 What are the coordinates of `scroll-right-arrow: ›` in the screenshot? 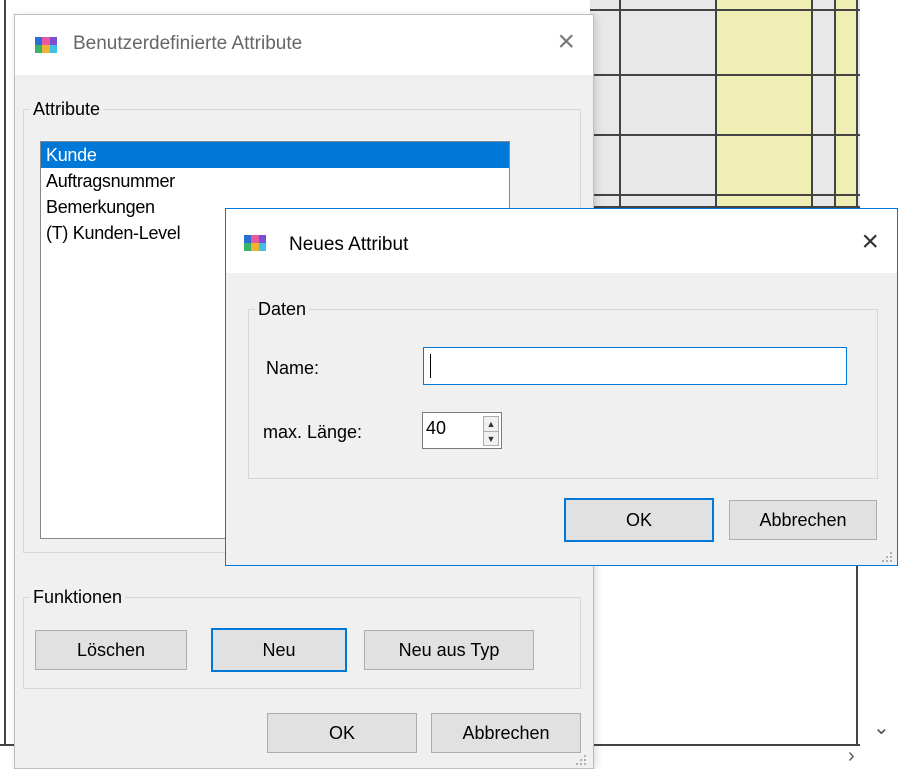 It's located at (851, 756).